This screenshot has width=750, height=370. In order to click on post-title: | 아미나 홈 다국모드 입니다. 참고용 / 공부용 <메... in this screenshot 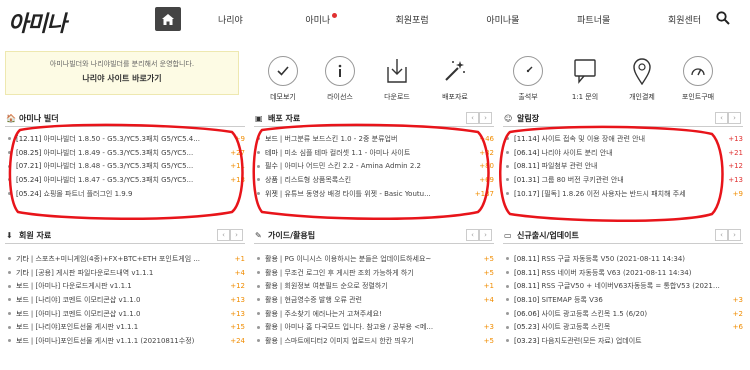, I will do `click(376, 327)`.